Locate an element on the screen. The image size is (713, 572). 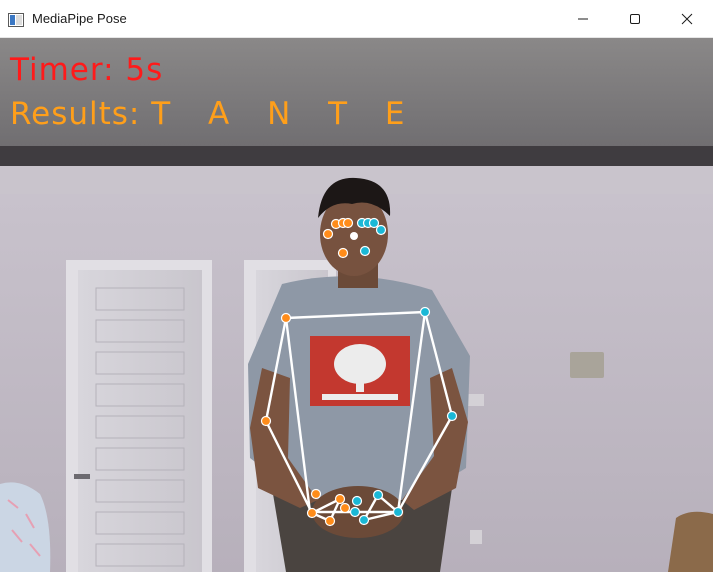
window-controls is located at coordinates (635, 19).